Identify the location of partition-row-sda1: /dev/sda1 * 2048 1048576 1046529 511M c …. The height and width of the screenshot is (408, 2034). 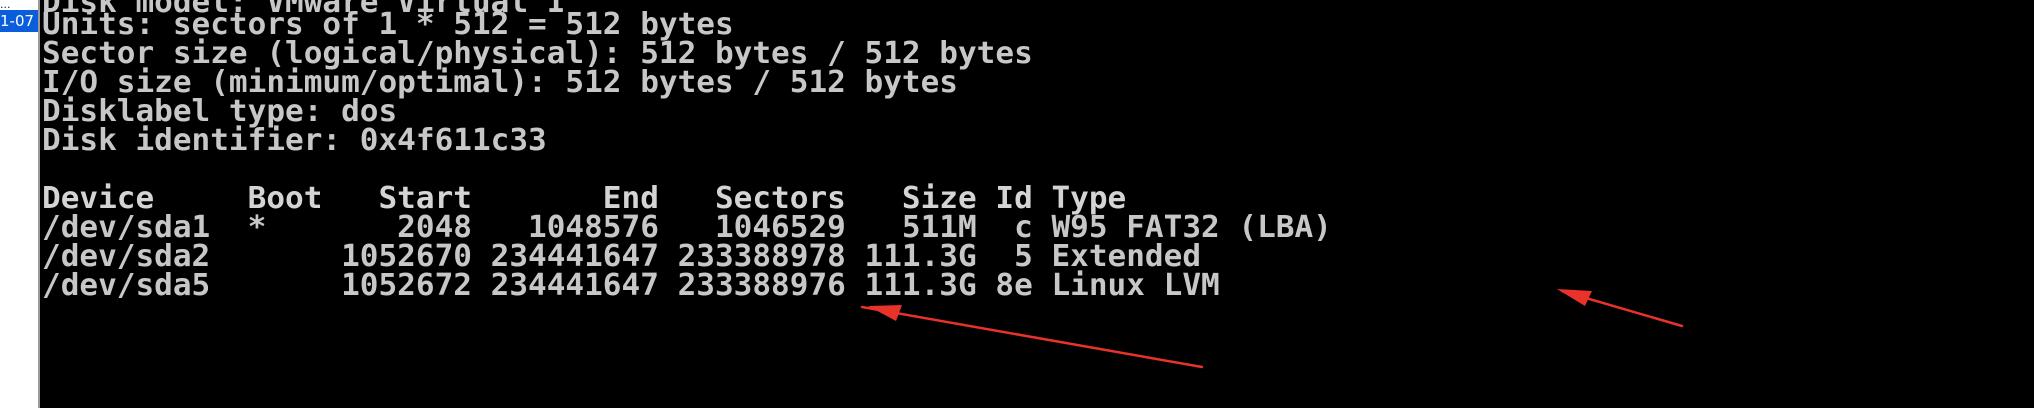
(687, 227).